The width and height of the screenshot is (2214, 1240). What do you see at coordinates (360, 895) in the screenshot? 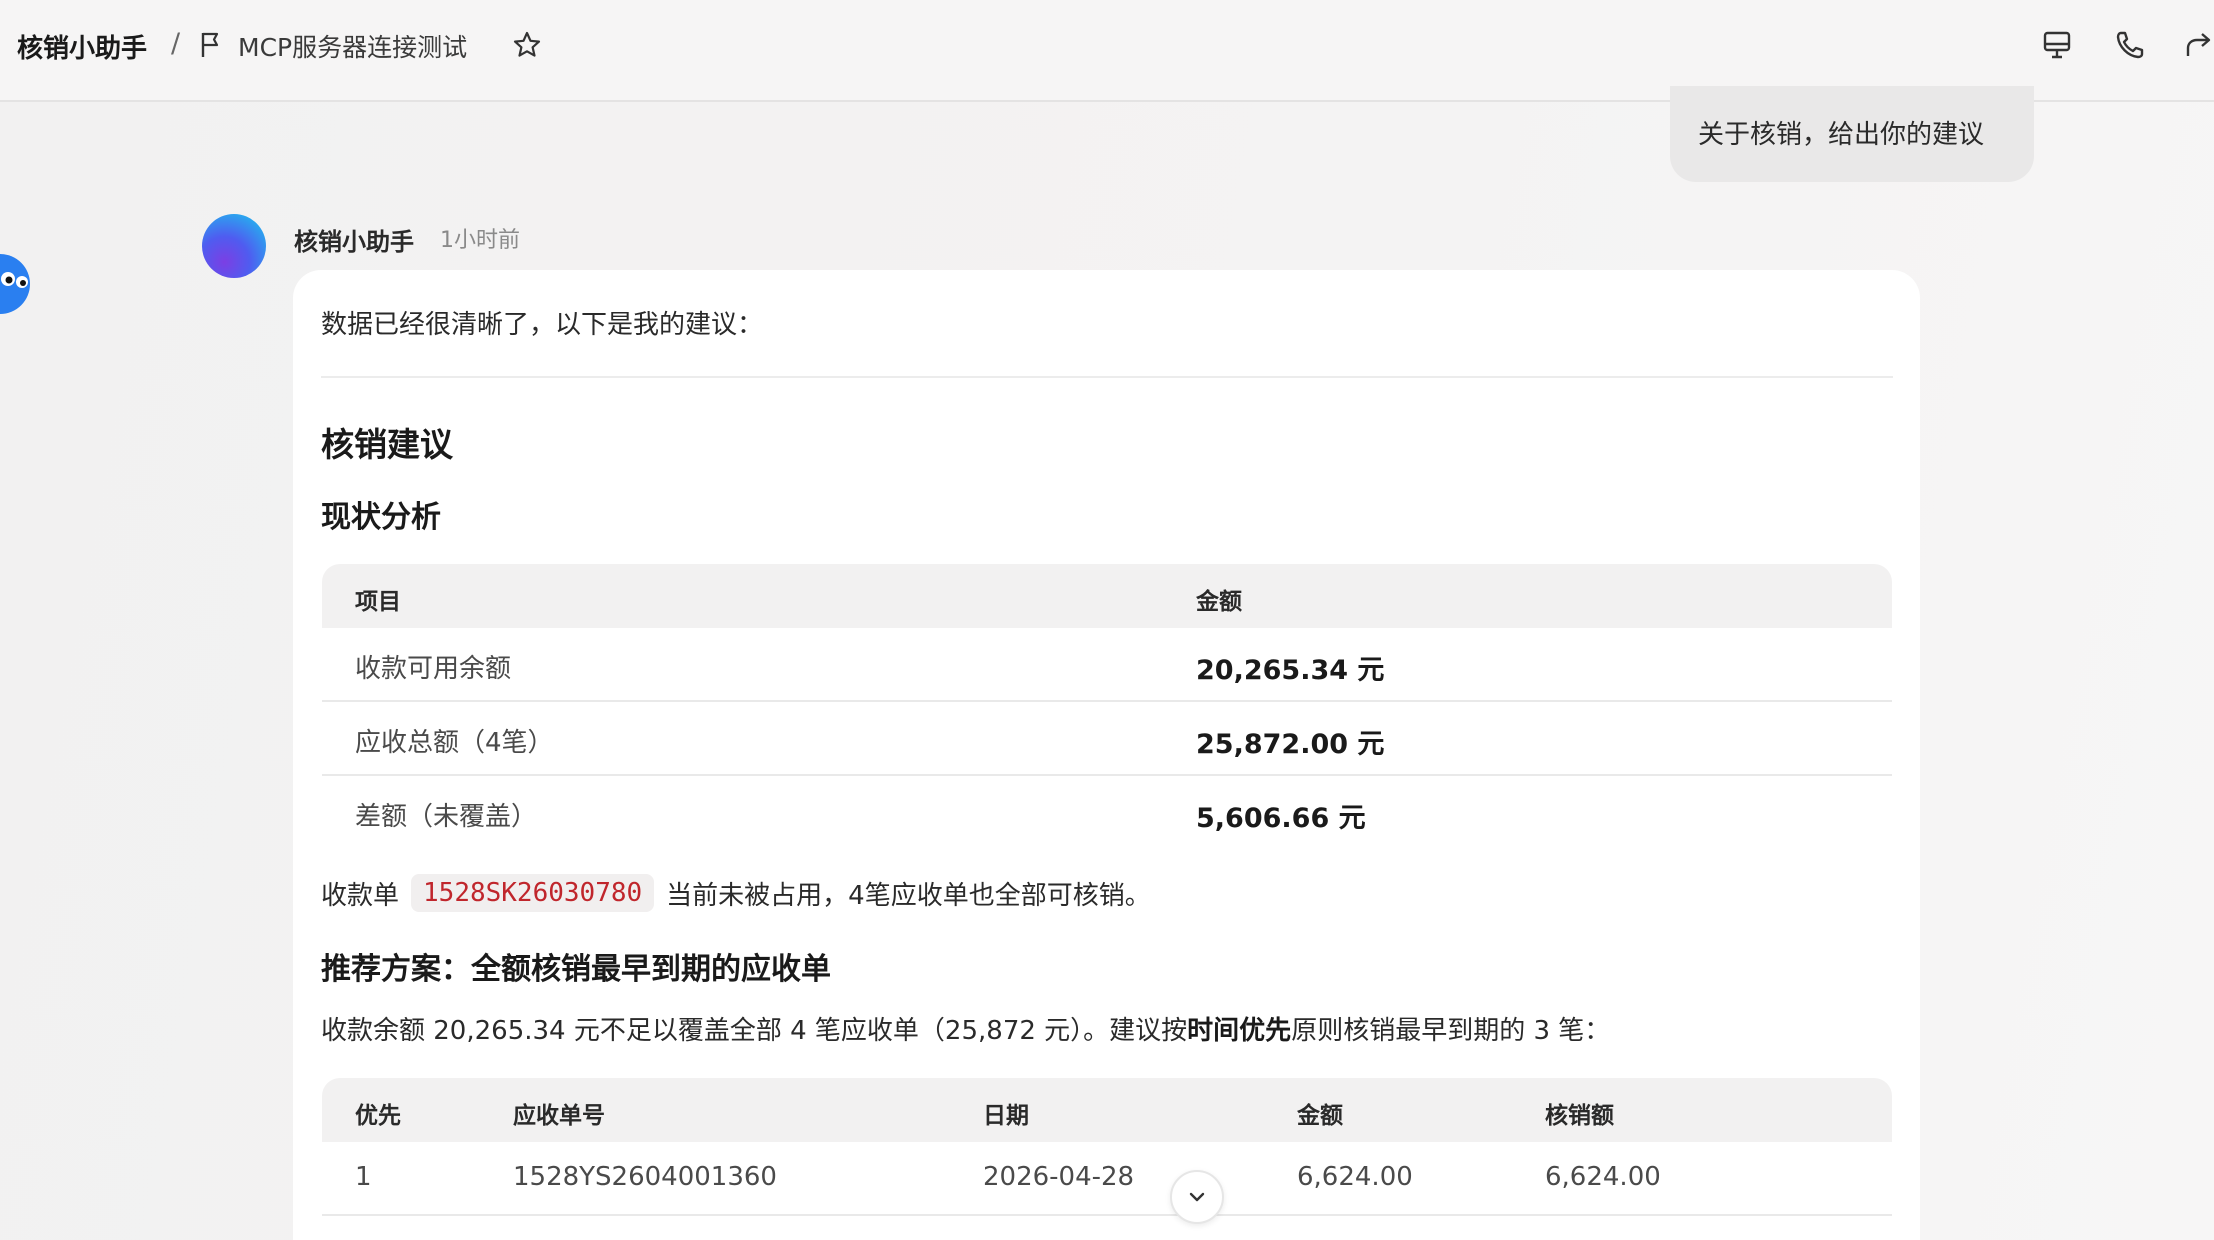
I see `note-prefix: 收款单` at bounding box center [360, 895].